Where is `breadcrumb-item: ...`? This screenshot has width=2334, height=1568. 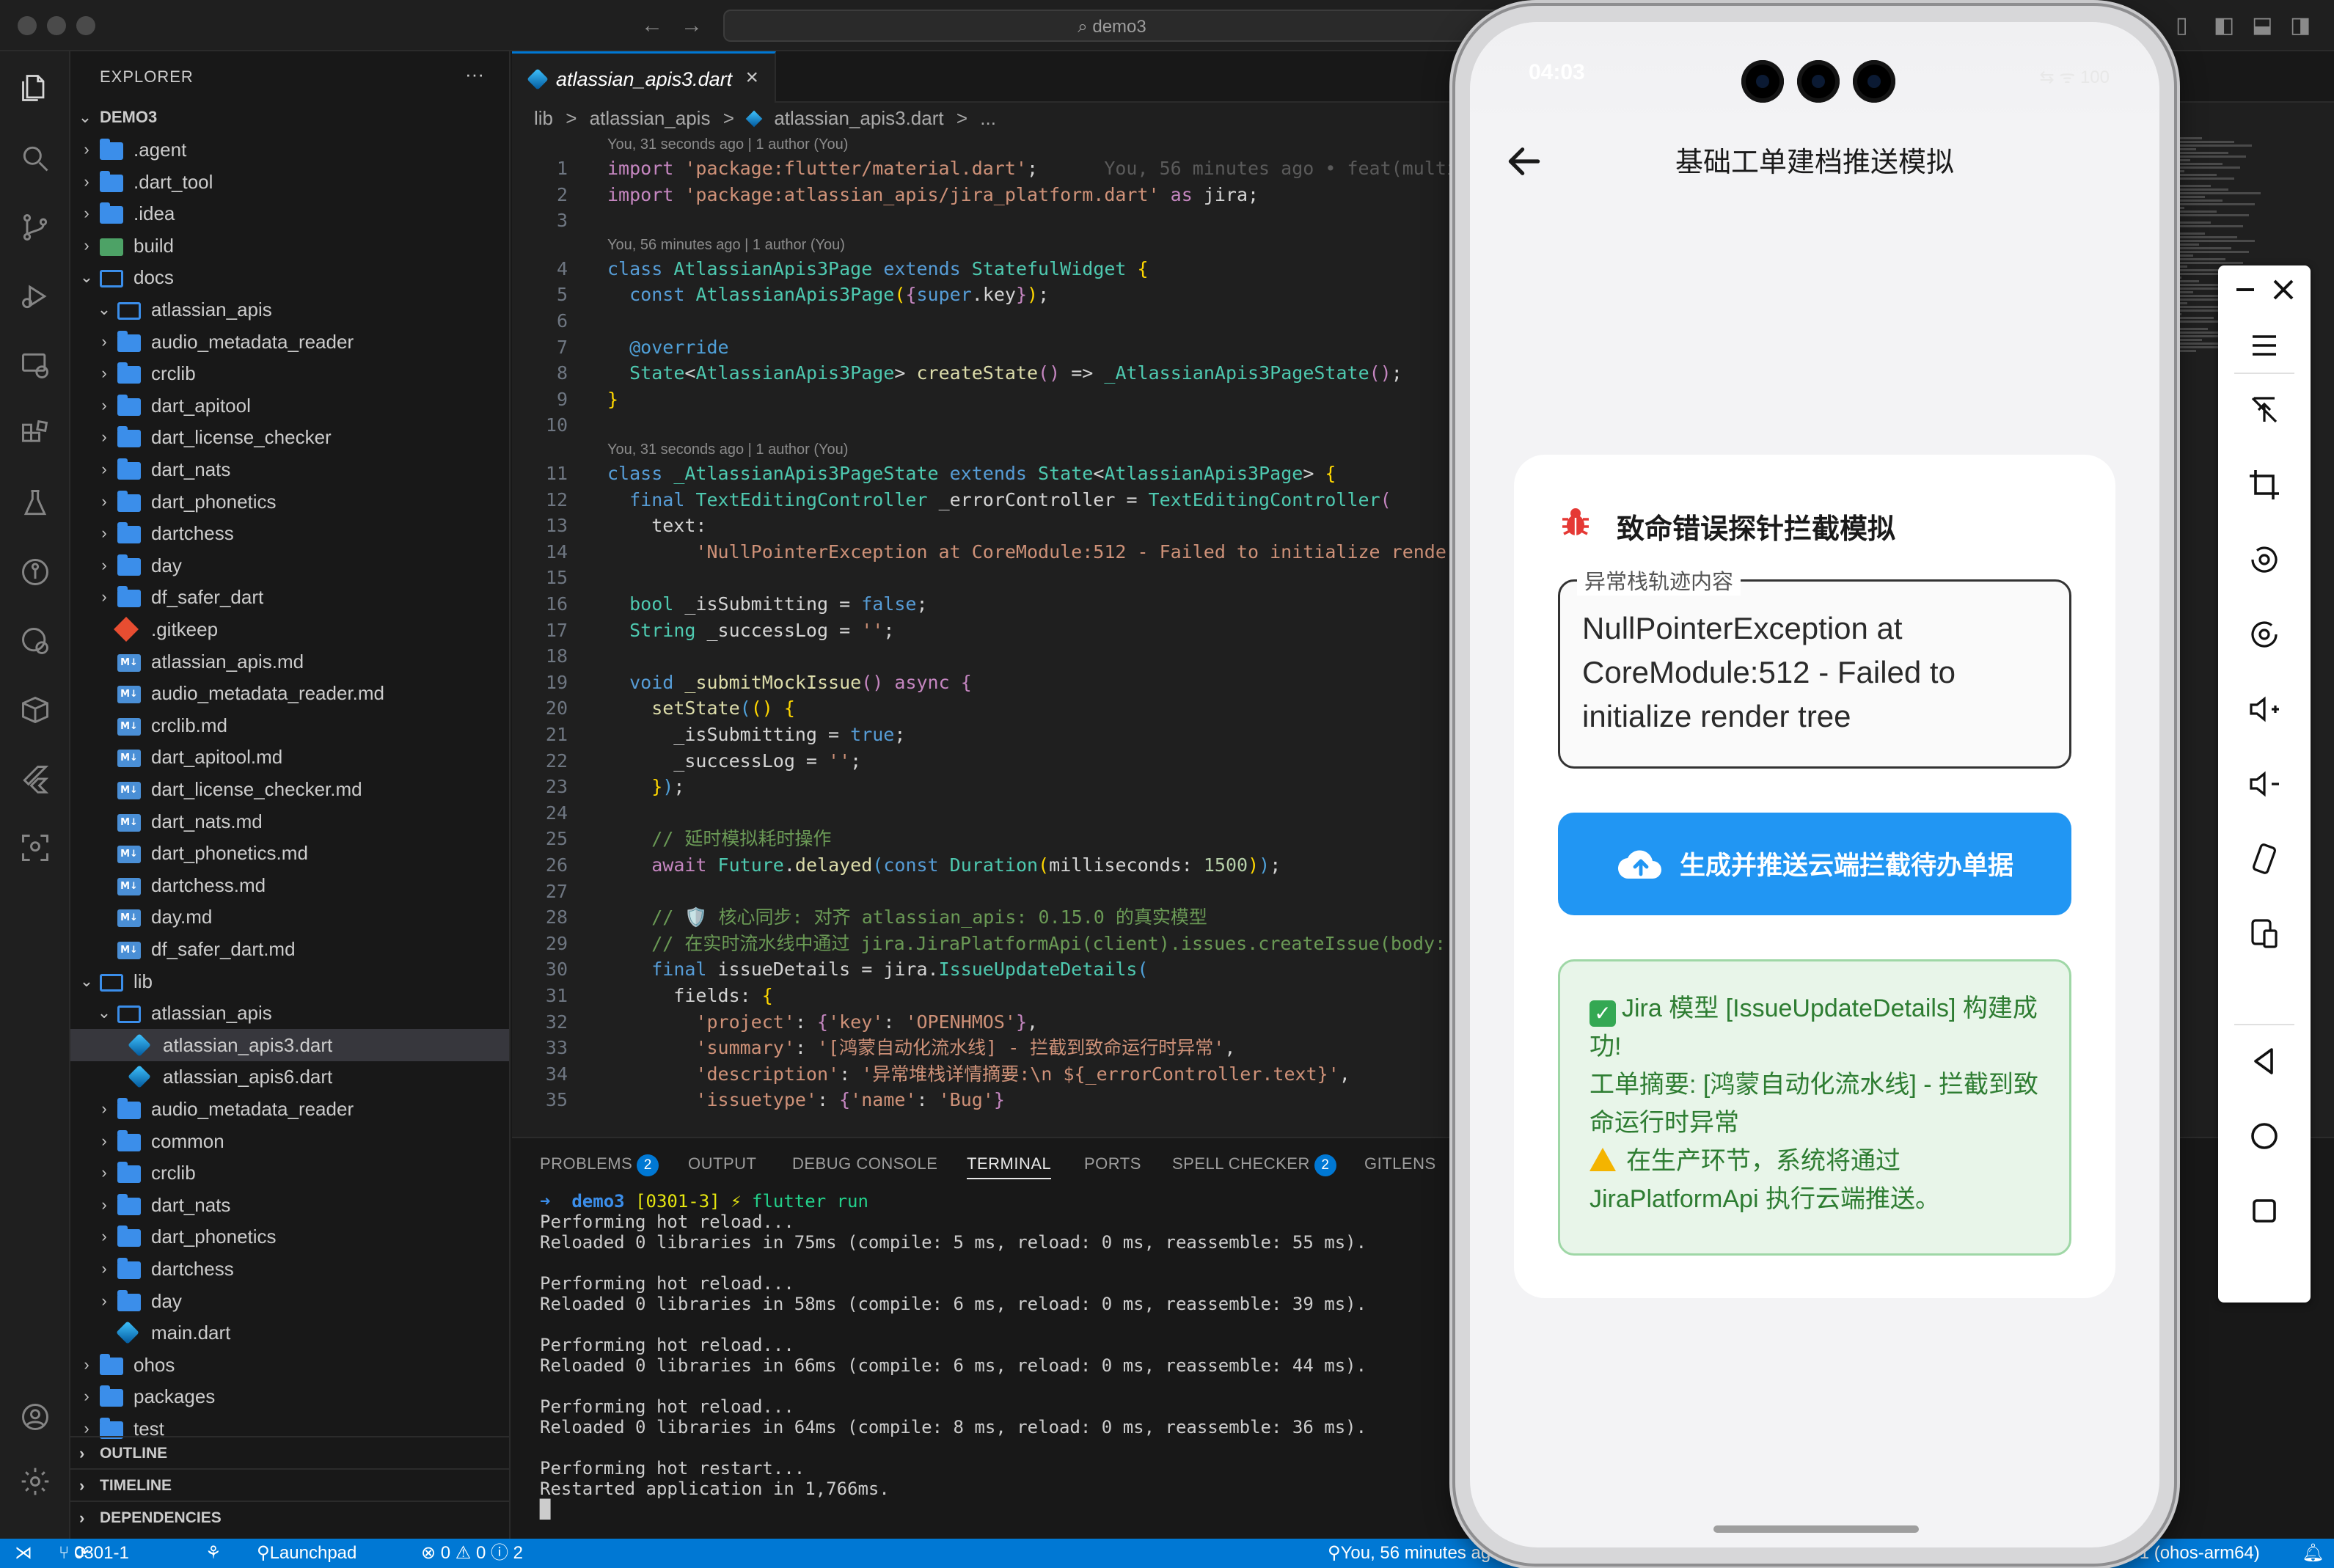 breadcrumb-item: ... is located at coordinates (988, 118).